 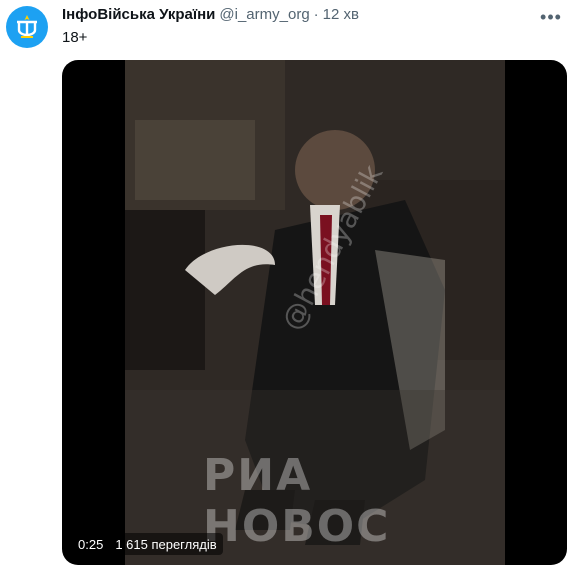 I want to click on tweet-header: ІнфоВійська України @i_army_org · 12 хв, so click(x=210, y=14).